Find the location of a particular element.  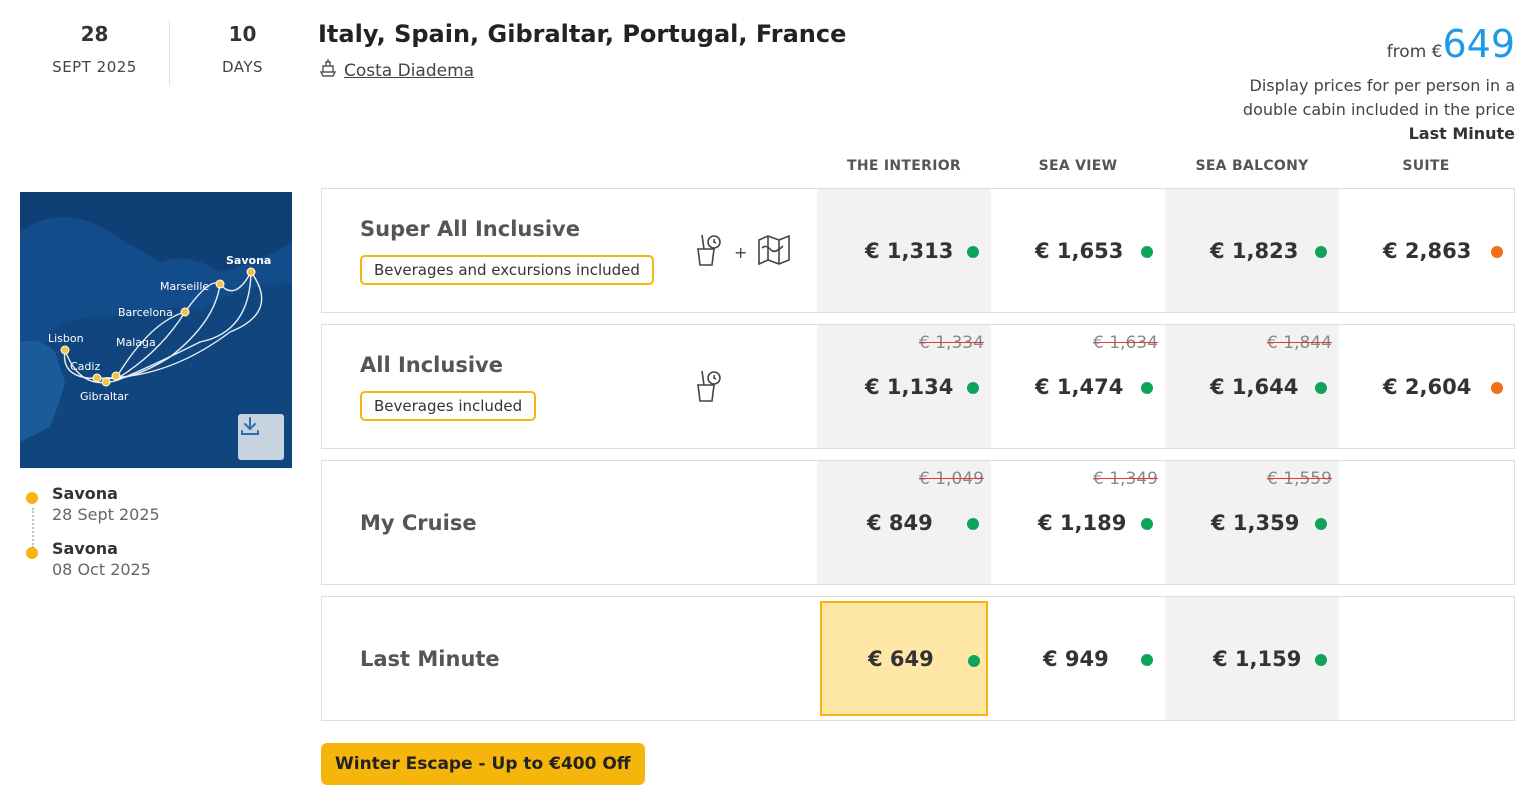

from-amount: 649 is located at coordinates (1478, 44).